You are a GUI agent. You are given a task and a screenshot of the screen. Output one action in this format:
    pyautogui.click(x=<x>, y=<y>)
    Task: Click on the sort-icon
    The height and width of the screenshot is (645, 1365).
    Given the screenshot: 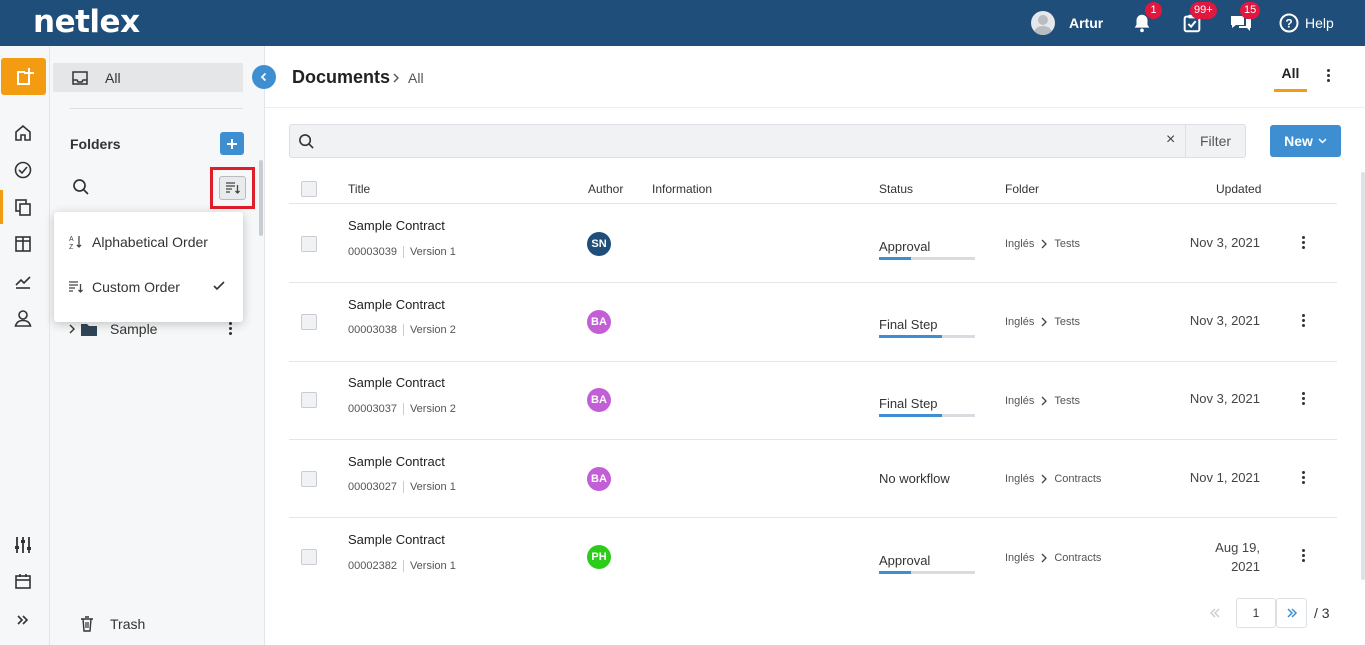 What is the action you would take?
    pyautogui.click(x=232, y=188)
    